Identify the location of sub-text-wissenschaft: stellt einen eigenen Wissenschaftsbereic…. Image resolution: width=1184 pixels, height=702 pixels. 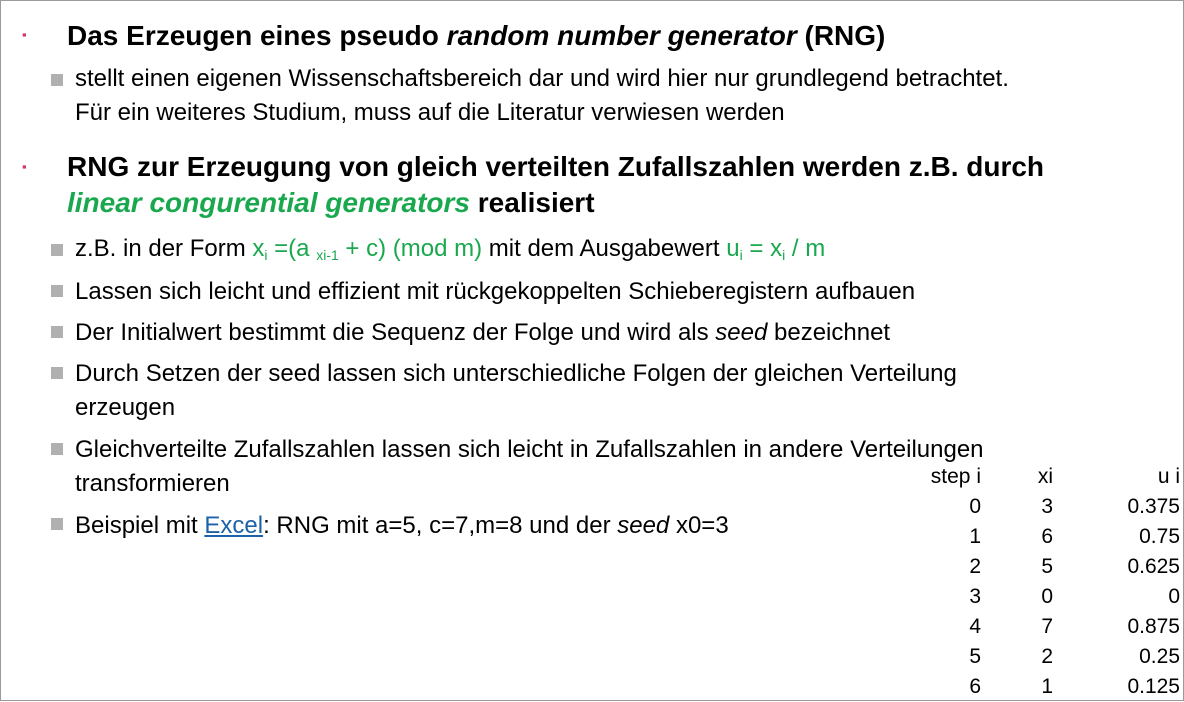
(542, 95).